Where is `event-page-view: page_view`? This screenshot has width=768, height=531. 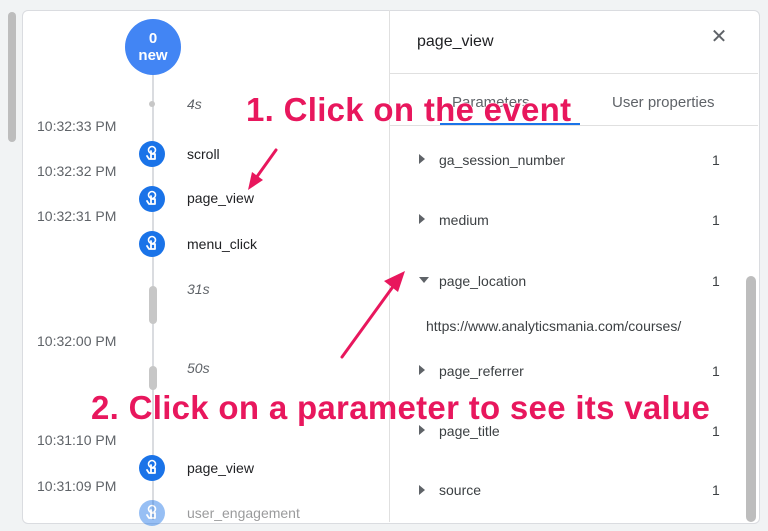
event-page-view: page_view is located at coordinates (220, 198).